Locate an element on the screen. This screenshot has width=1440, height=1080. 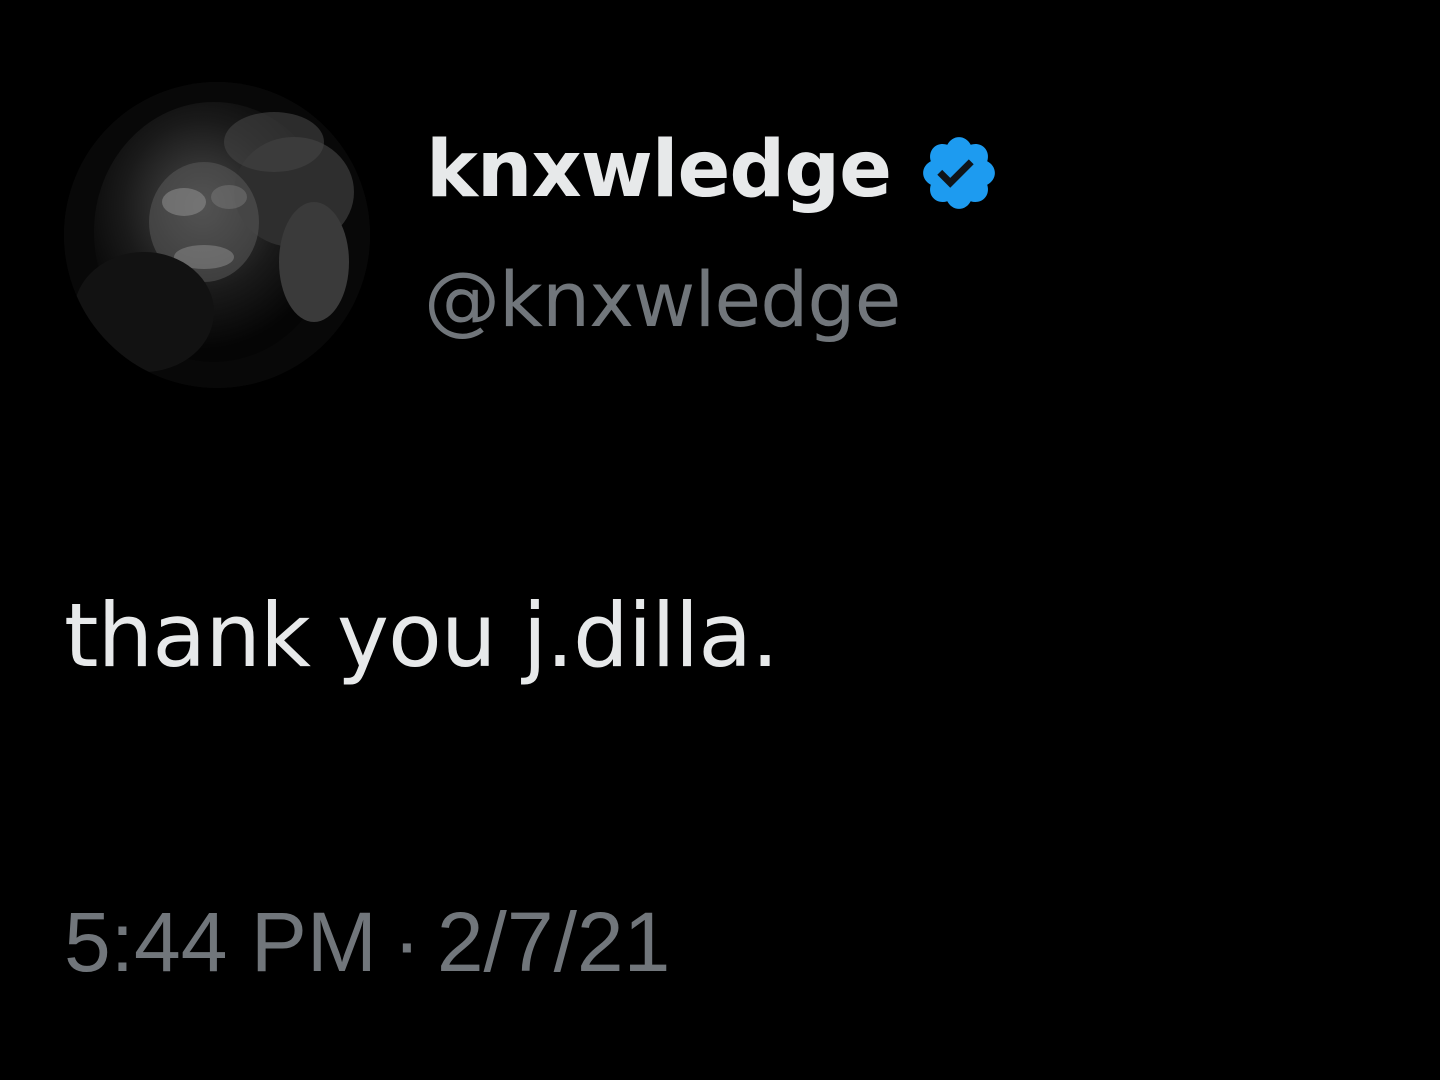
author-display-name: knxwledge is located at coordinates (659, 170).